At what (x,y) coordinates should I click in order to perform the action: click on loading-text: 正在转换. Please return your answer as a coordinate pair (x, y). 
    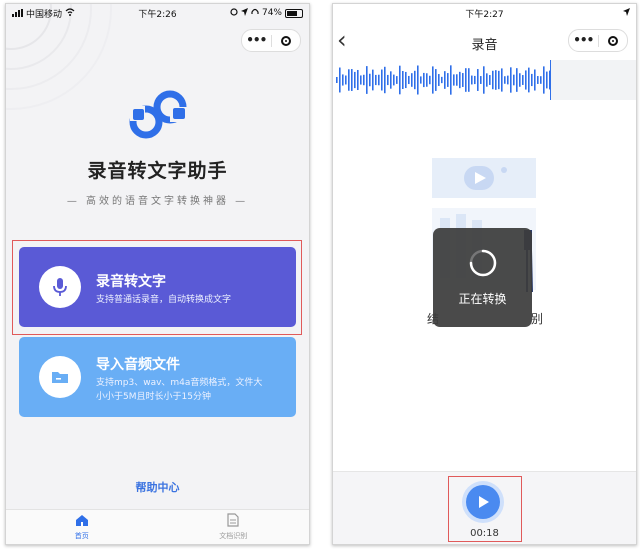
    Looking at the image, I should click on (482, 299).